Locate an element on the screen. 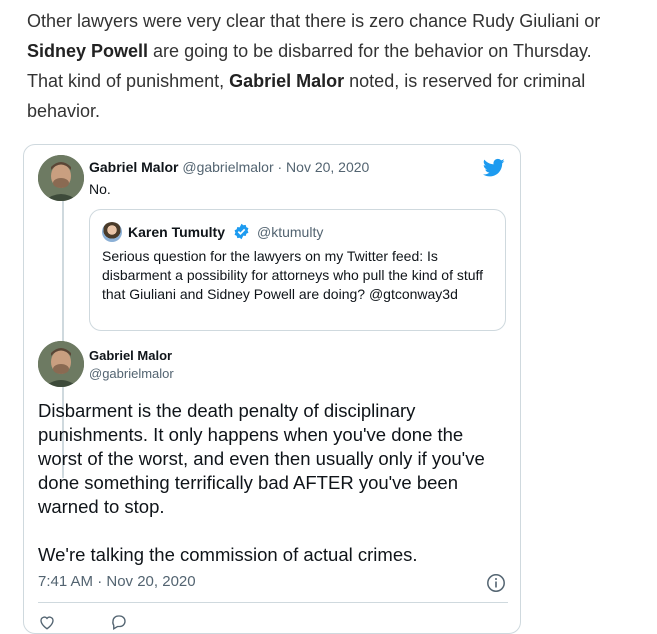 This screenshot has width=657, height=634. quoted-header: Karen Tumulty is located at coordinates (176, 232).